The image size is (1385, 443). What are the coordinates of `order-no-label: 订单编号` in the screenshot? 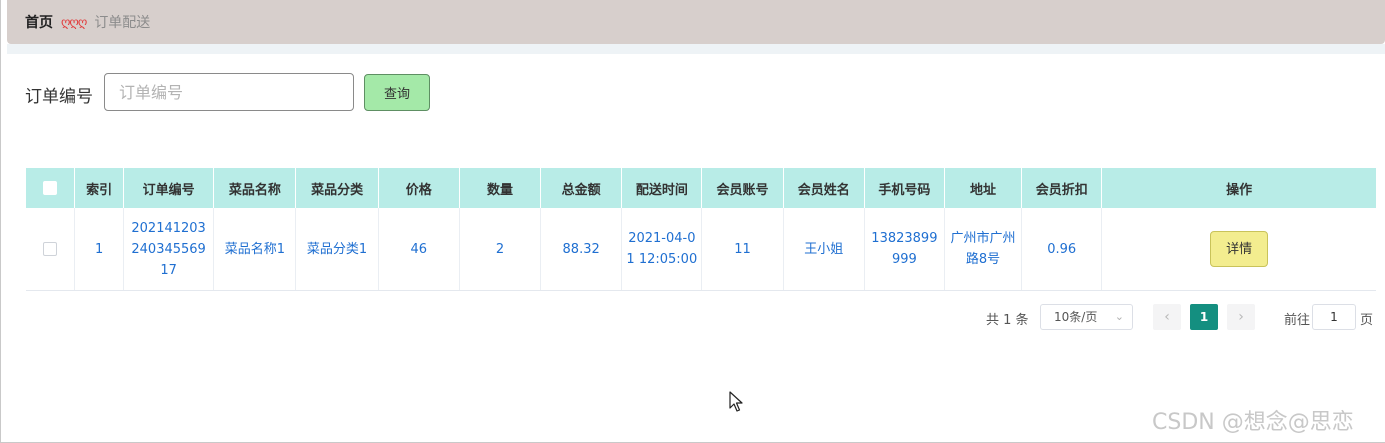 It's located at (59, 97).